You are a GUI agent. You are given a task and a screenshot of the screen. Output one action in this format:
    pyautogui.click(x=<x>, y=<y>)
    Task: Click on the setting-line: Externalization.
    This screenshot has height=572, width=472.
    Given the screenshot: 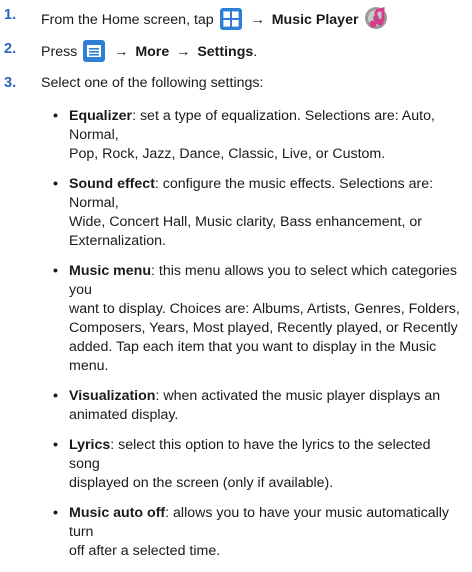 What is the action you would take?
    pyautogui.click(x=117, y=241)
    